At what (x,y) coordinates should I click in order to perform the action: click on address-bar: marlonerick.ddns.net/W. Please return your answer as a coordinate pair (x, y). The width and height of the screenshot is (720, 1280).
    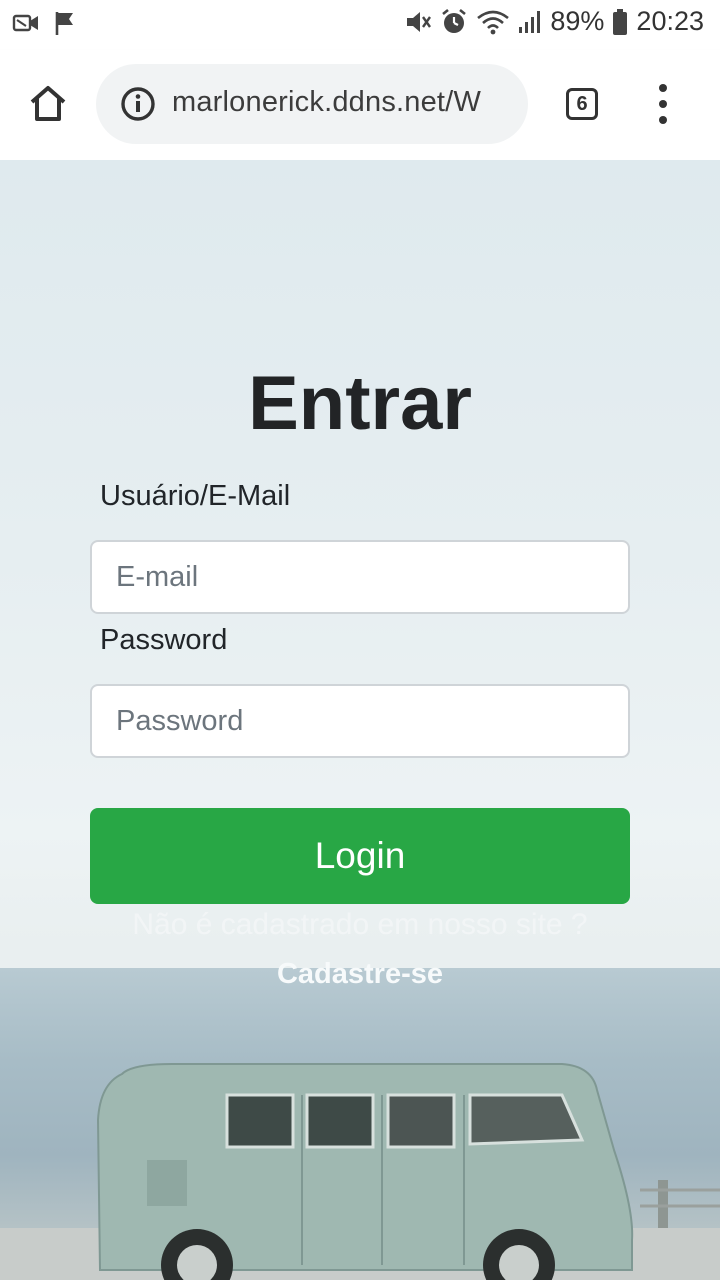
    Looking at the image, I should click on (312, 104).